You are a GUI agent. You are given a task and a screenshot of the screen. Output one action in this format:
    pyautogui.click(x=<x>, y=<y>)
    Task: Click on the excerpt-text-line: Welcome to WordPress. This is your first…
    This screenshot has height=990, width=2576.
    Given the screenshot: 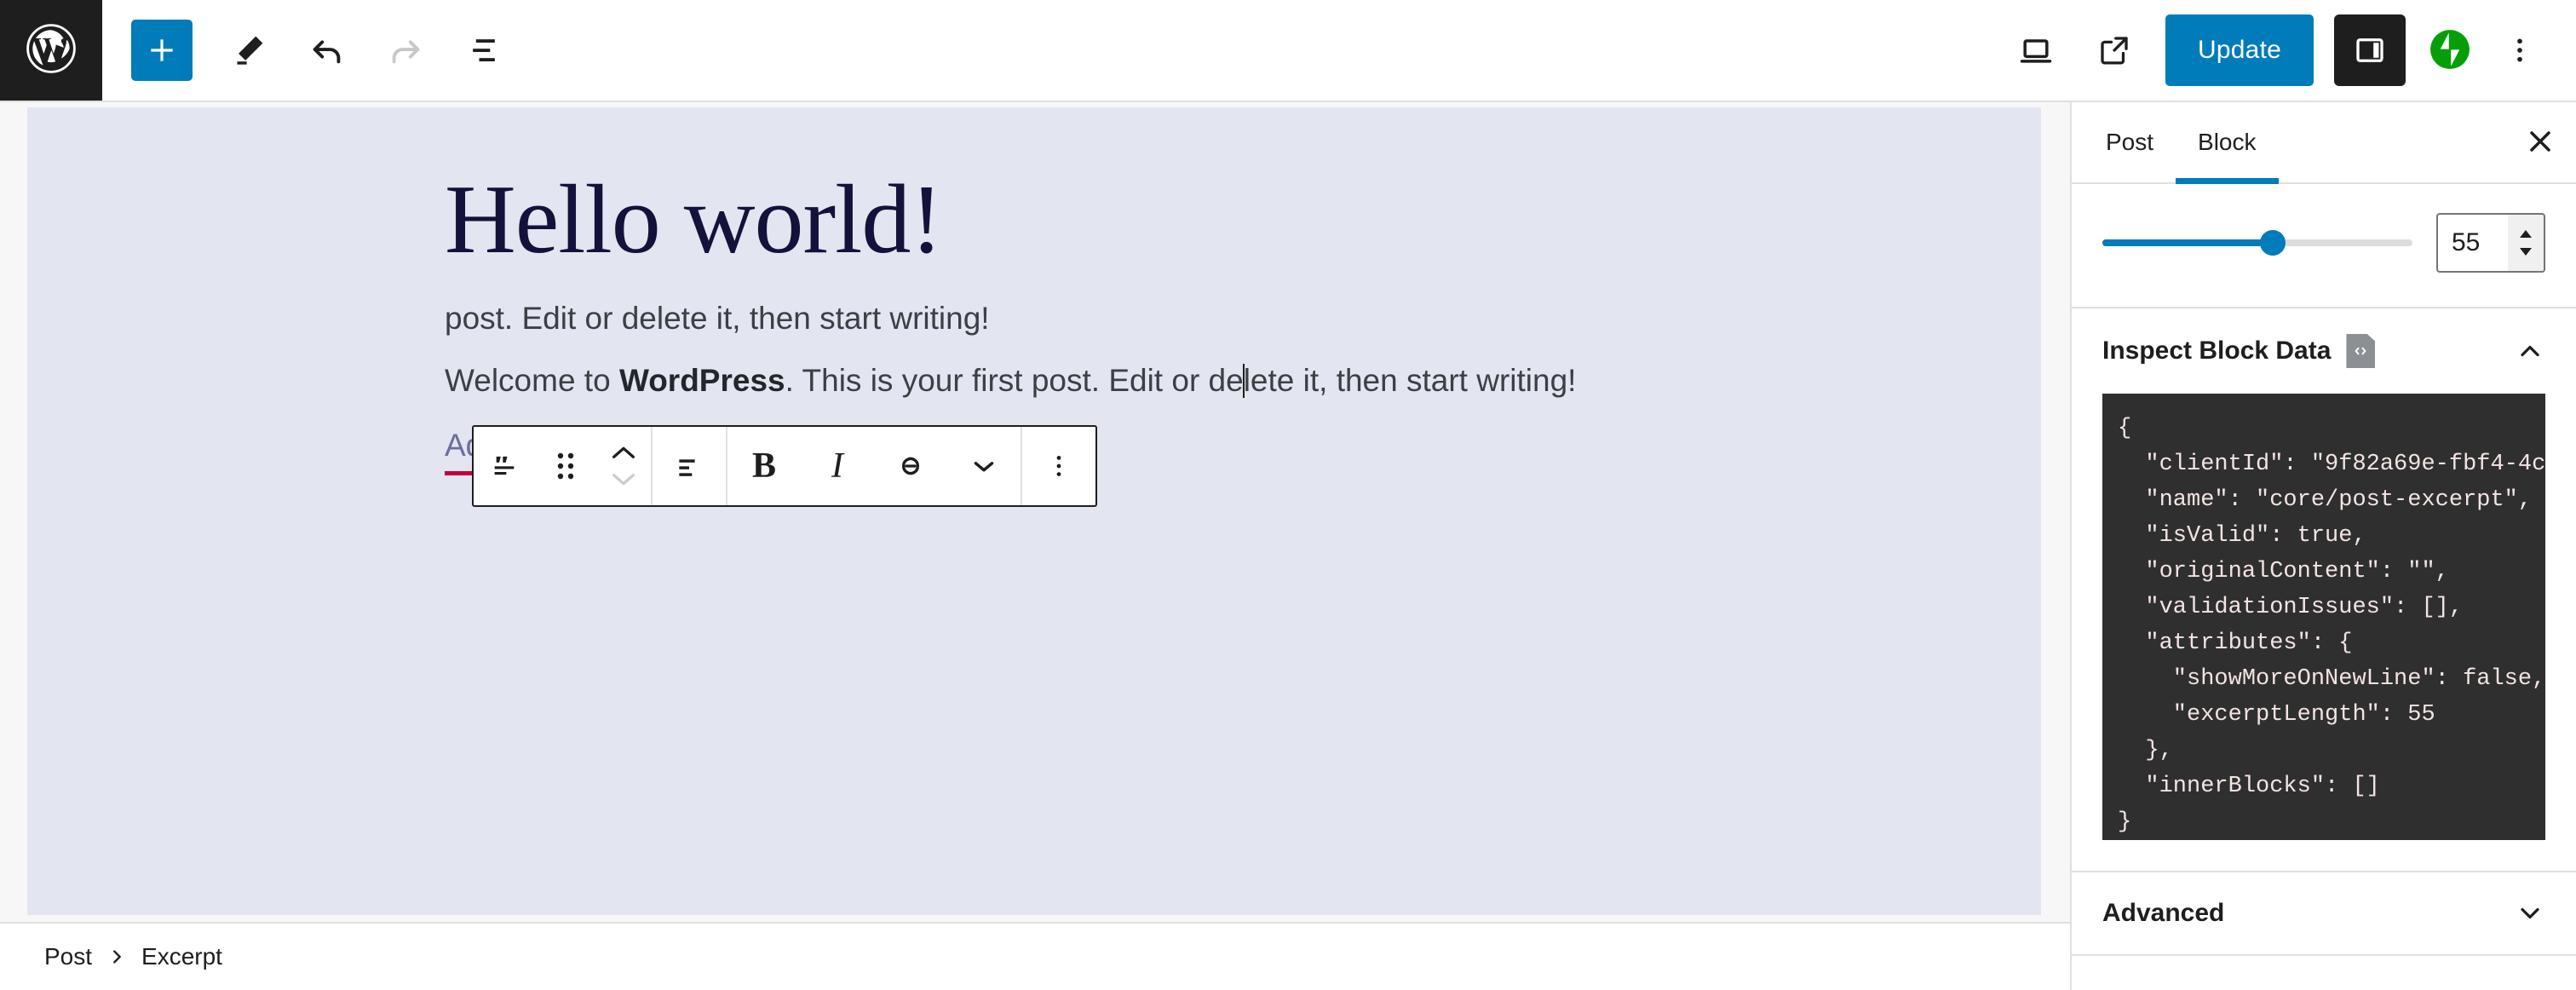 What is the action you would take?
    pyautogui.click(x=1243, y=381)
    